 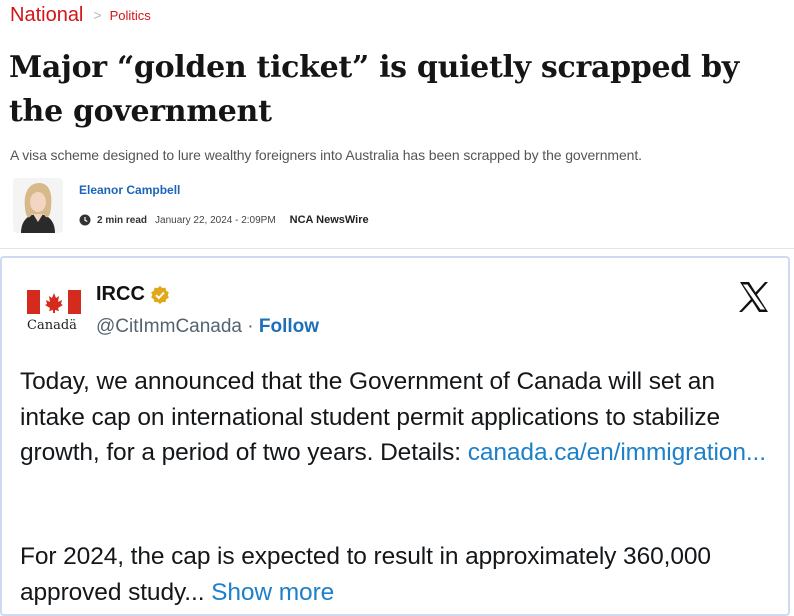 I want to click on tweet-handle-line: @CitImmCanada · Follow, so click(x=207, y=327).